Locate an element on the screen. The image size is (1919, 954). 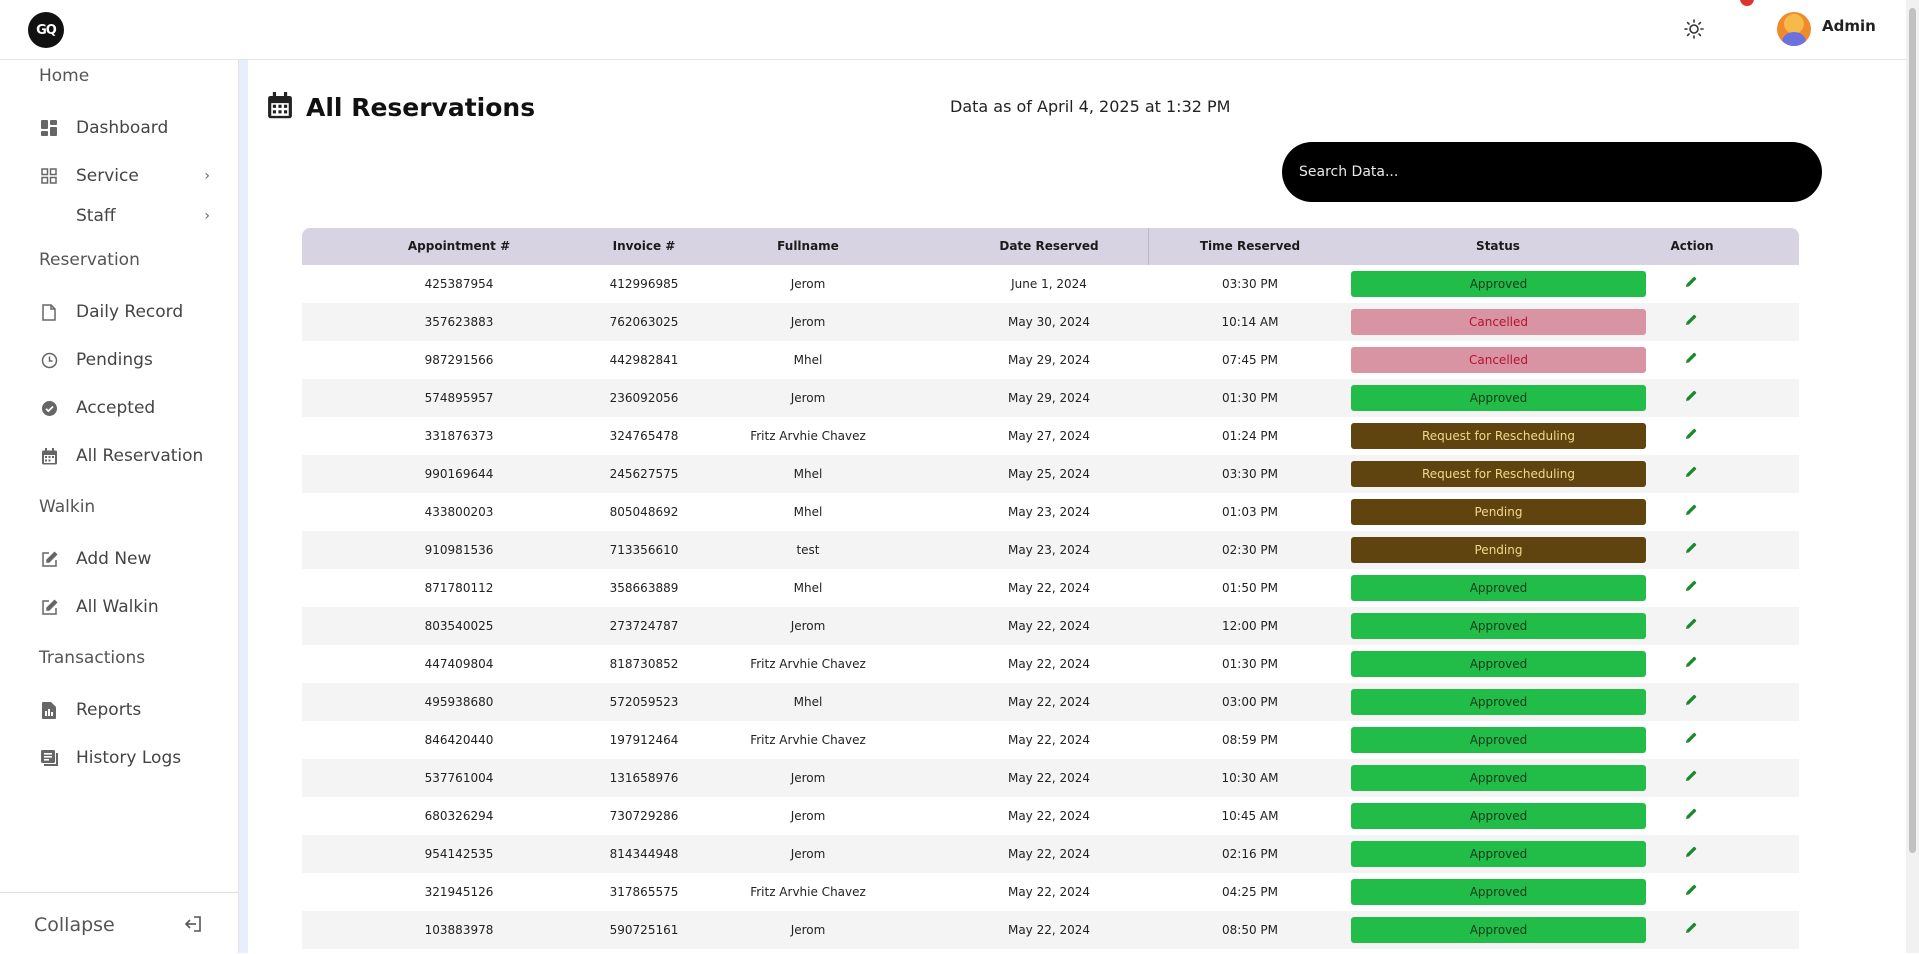
cell-appointment: 871780112 is located at coordinates (459, 588).